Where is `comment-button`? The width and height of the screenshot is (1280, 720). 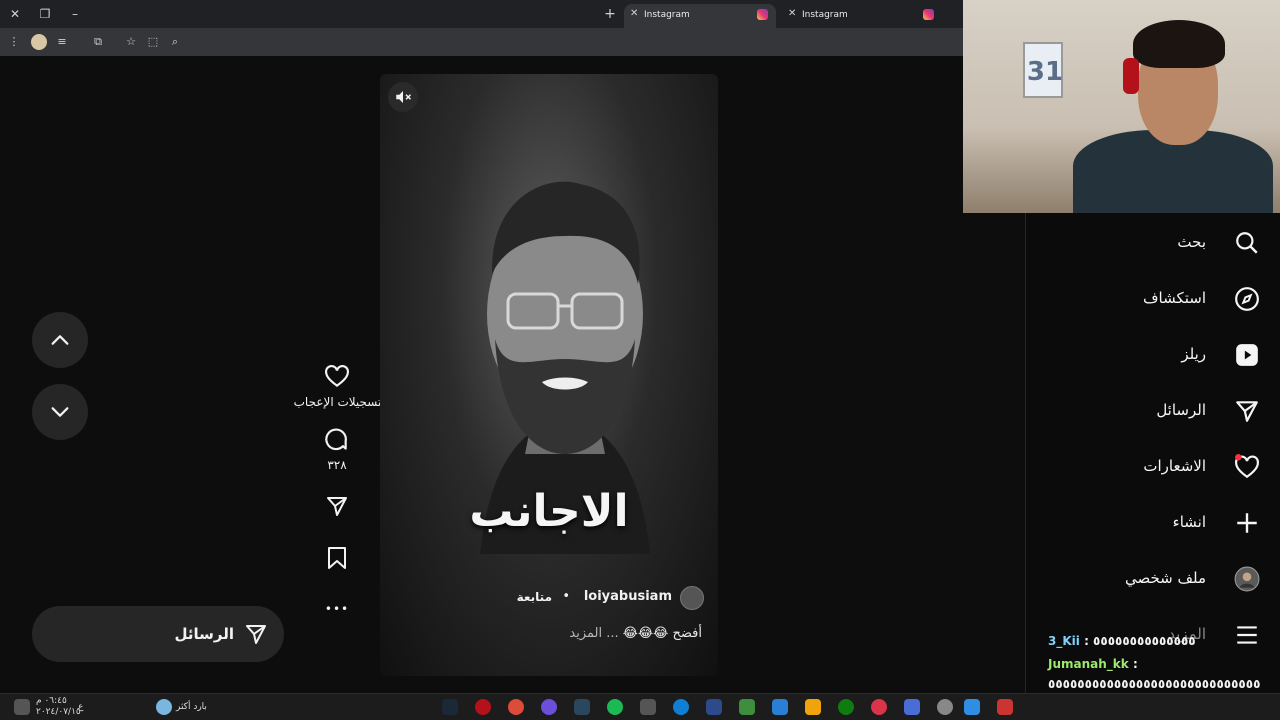
comment-button is located at coordinates (337, 441).